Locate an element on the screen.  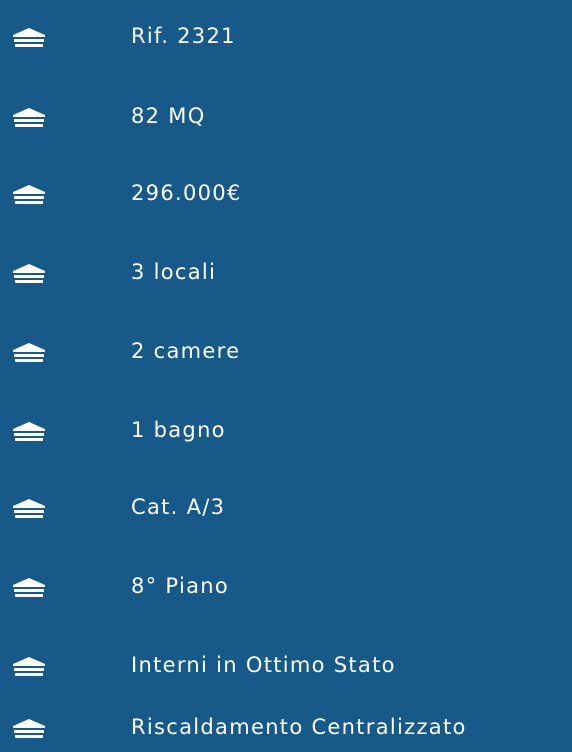
feature-item-heating: Riscaldamento Centralizzato is located at coordinates (286, 727).